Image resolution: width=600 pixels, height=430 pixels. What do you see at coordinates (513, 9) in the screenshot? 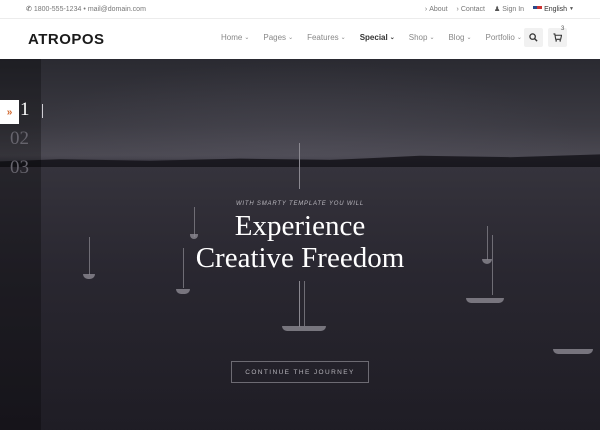
I see `signin-label: Sign In` at bounding box center [513, 9].